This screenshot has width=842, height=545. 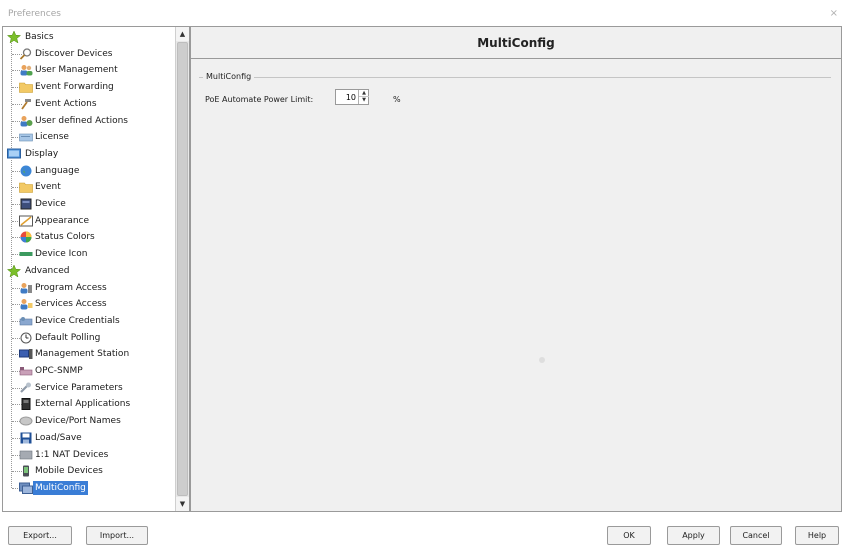 What do you see at coordinates (26, 438) in the screenshot?
I see `floppy-icon` at bounding box center [26, 438].